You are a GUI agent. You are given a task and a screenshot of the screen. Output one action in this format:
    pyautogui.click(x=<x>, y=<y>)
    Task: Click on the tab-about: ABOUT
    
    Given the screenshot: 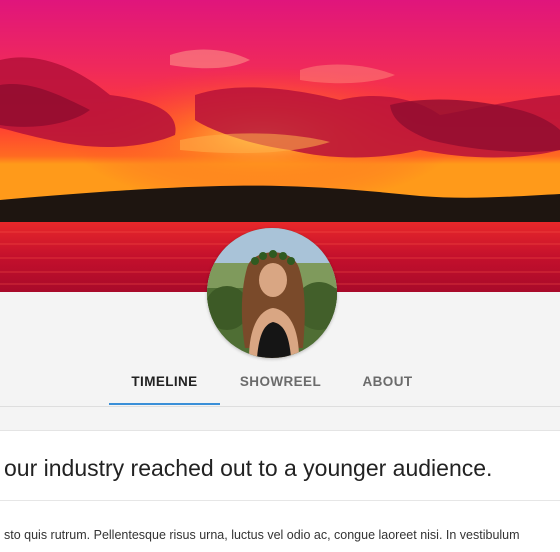 What is the action you would take?
    pyautogui.click(x=387, y=383)
    